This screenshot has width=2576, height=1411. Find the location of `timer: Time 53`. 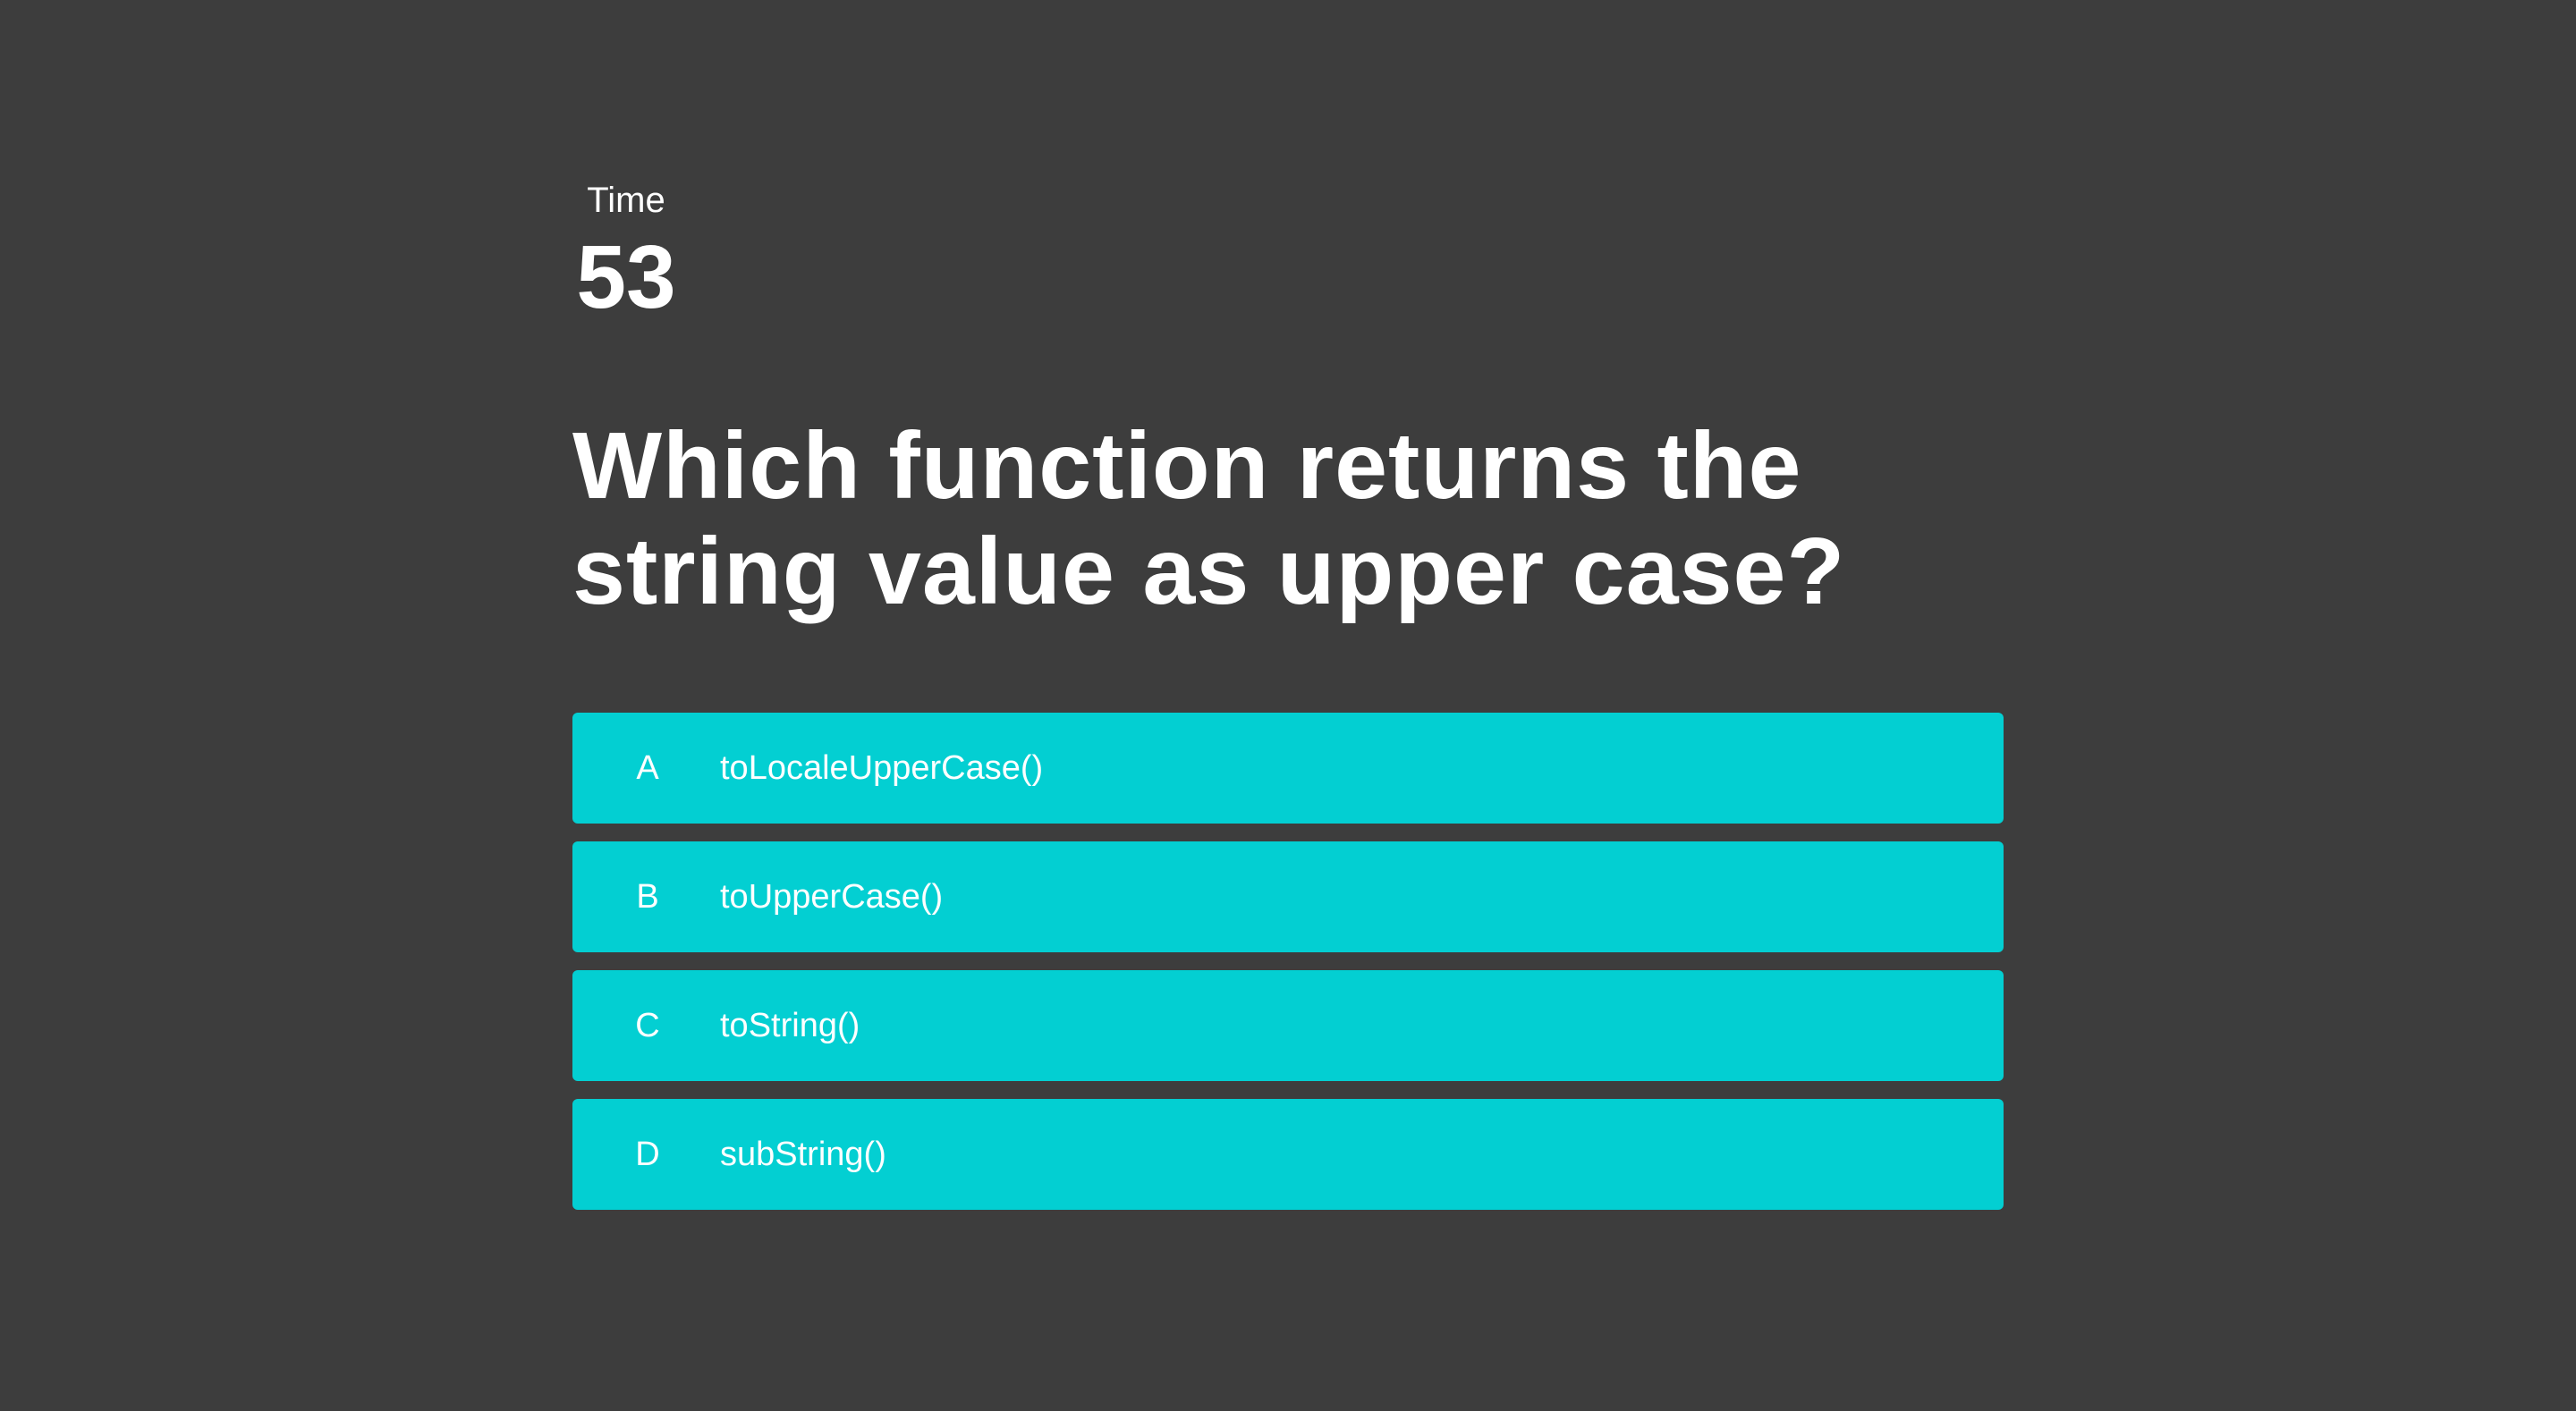

timer: Time 53 is located at coordinates (626, 251).